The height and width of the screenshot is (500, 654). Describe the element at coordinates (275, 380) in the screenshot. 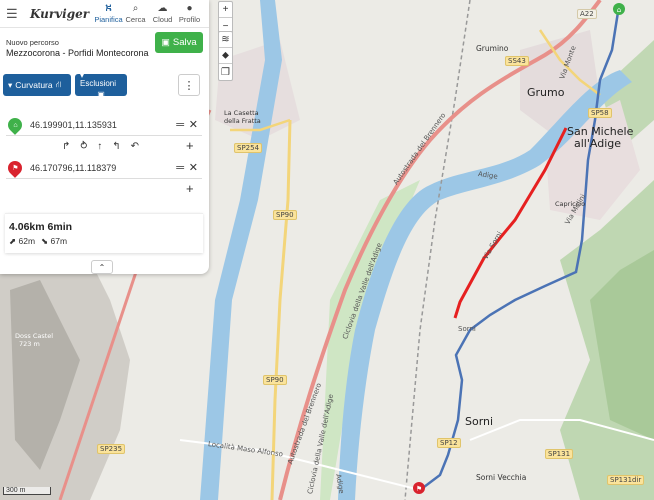

I see `road-badge-sp90-south: SP90` at that location.